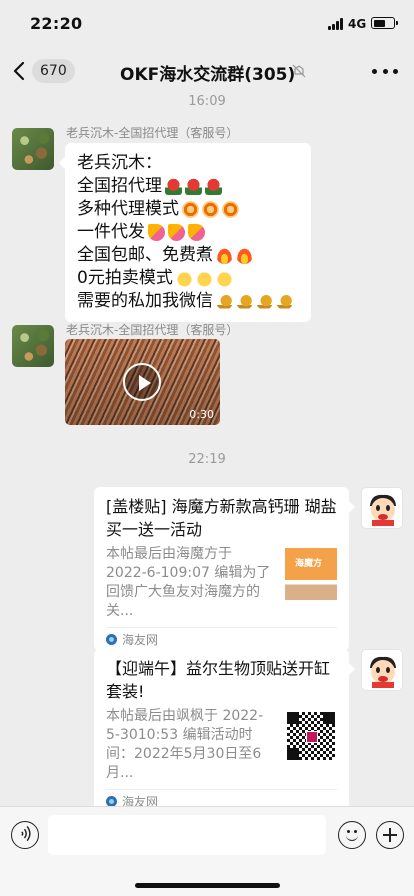 Image resolution: width=414 pixels, height=896 pixels. What do you see at coordinates (111, 639) in the screenshot?
I see `source-icon` at bounding box center [111, 639].